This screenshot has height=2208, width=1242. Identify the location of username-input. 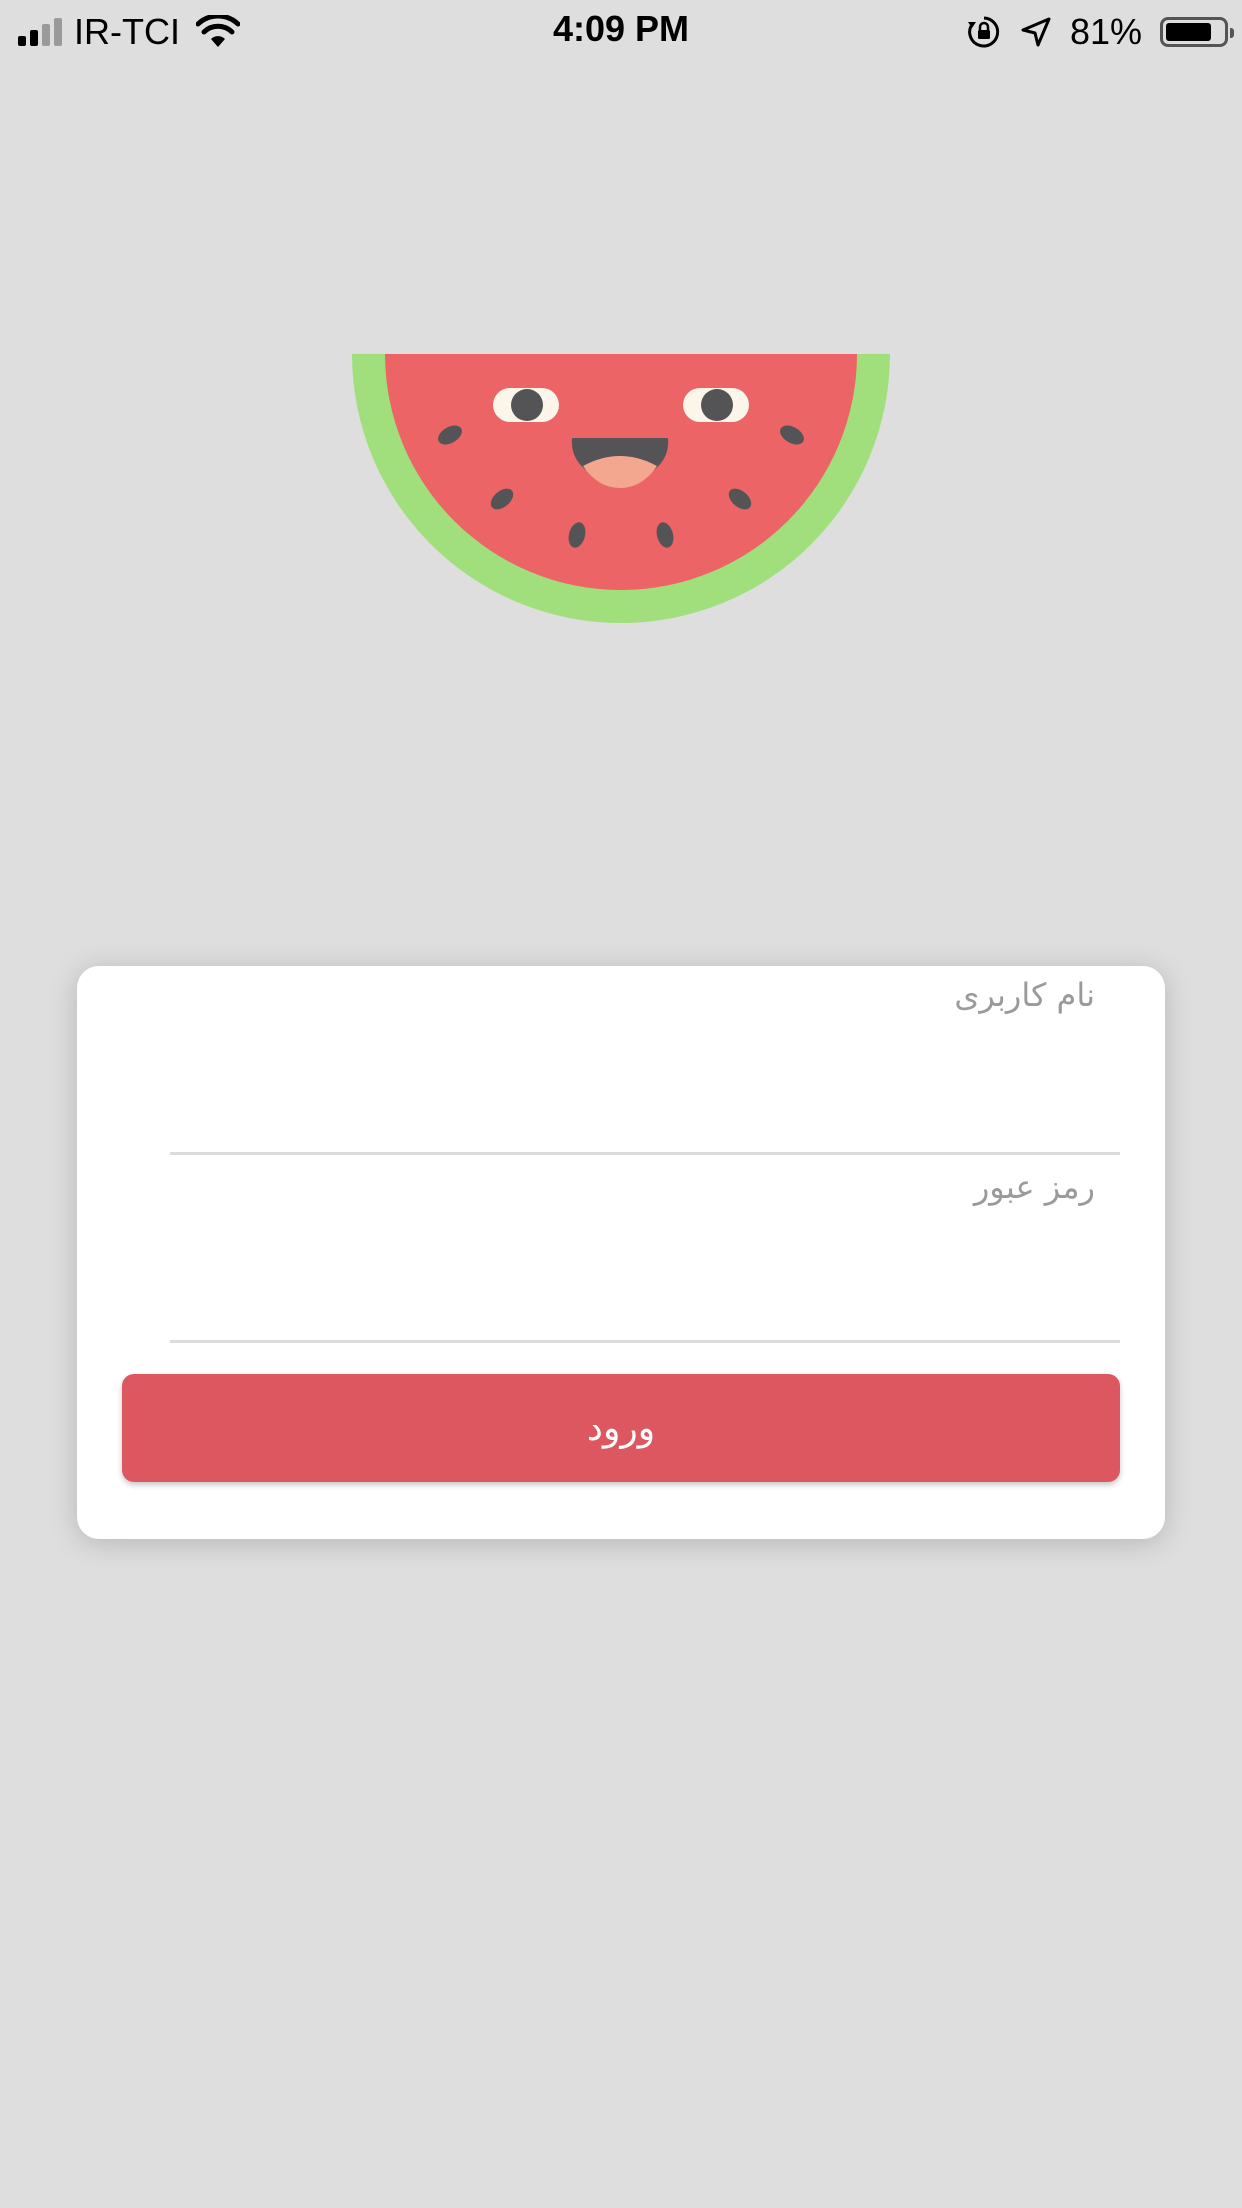
(645, 1106).